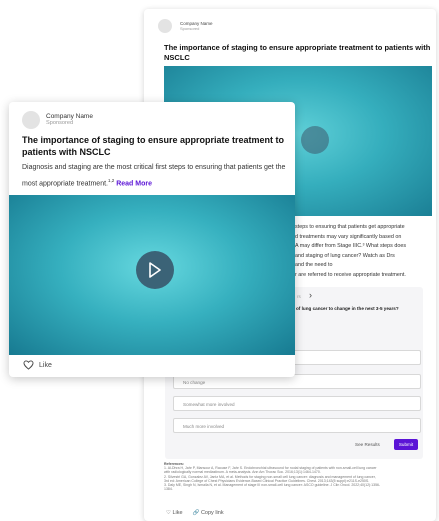 The image size is (439, 521). Describe the element at coordinates (111, 180) in the screenshot. I see `citation-superscript: 1,2` at that location.